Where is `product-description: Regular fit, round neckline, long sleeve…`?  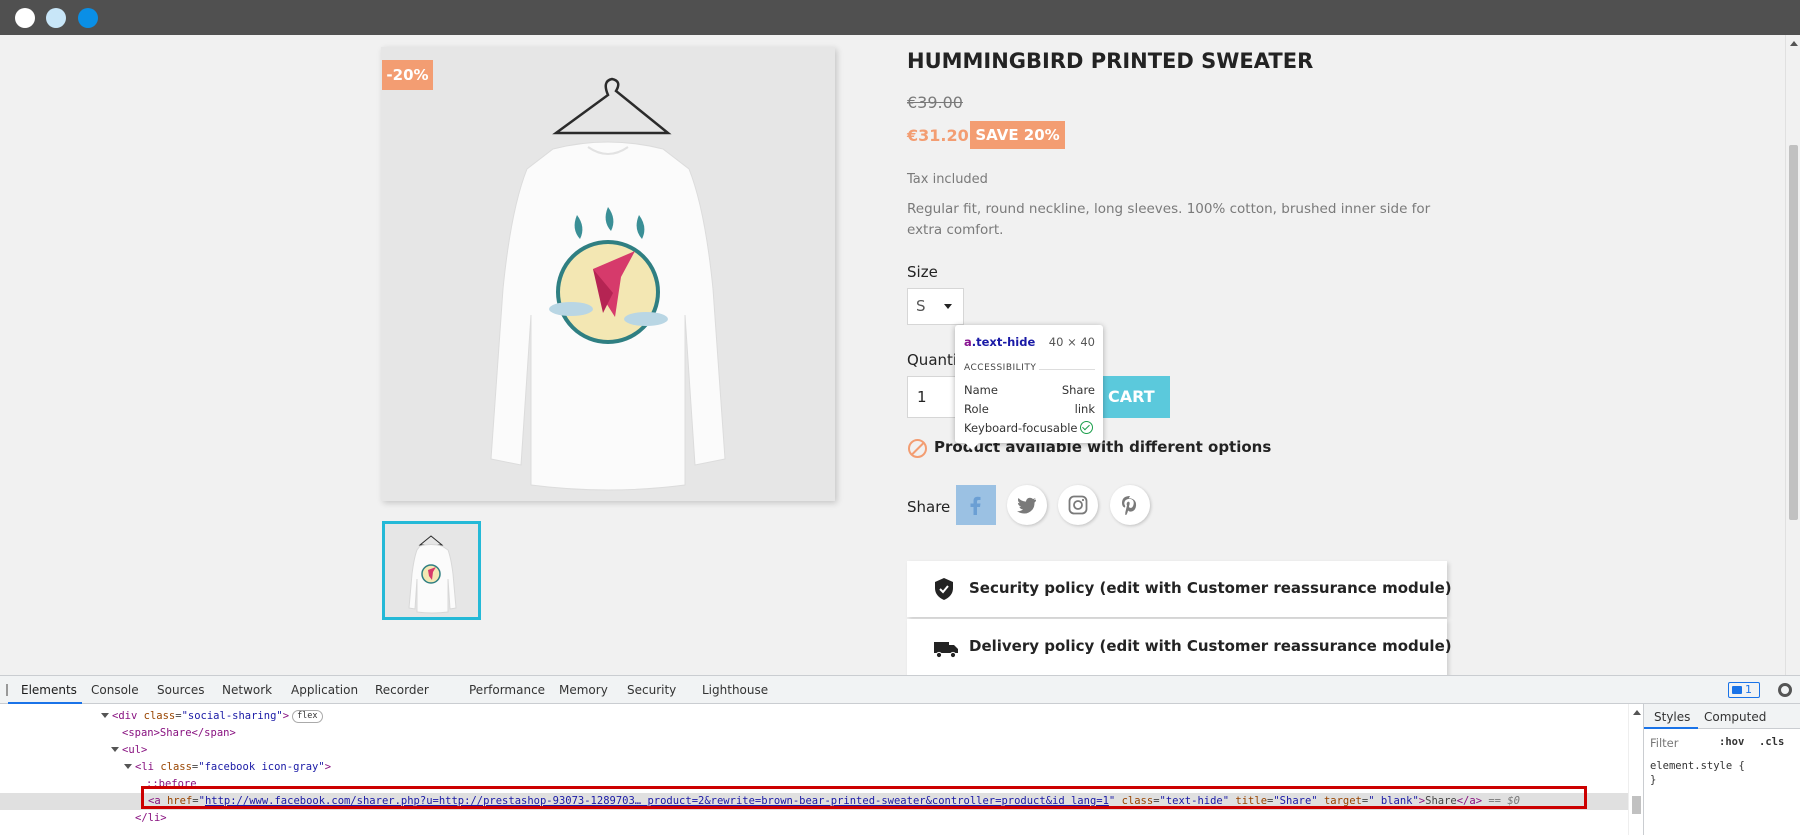 product-description: Regular fit, round neckline, long sleeve… is located at coordinates (1169, 219).